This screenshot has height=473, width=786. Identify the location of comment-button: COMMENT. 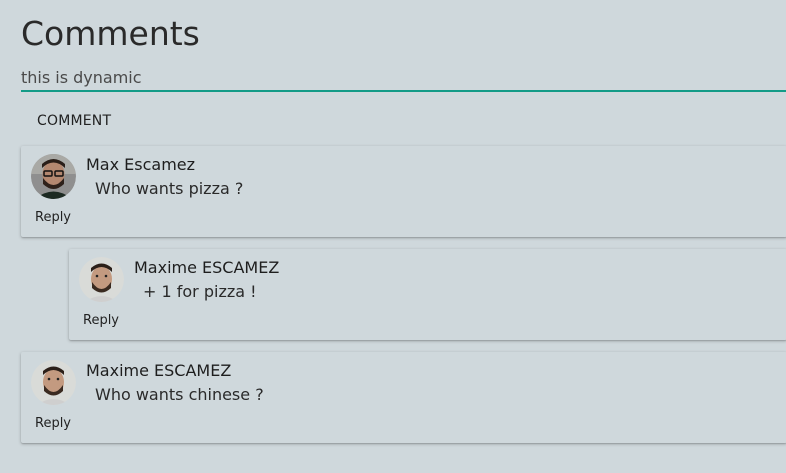
(74, 121).